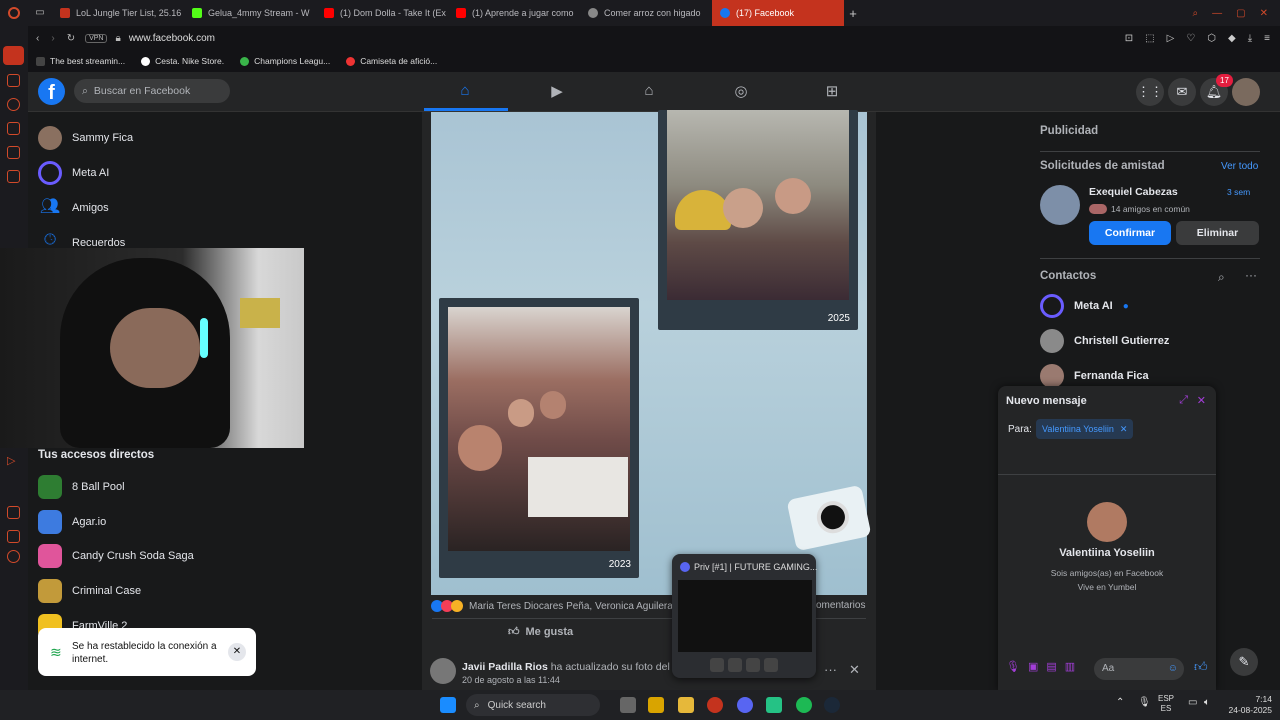  I want to click on contact-item: Fernanda Fica, so click(1094, 376).